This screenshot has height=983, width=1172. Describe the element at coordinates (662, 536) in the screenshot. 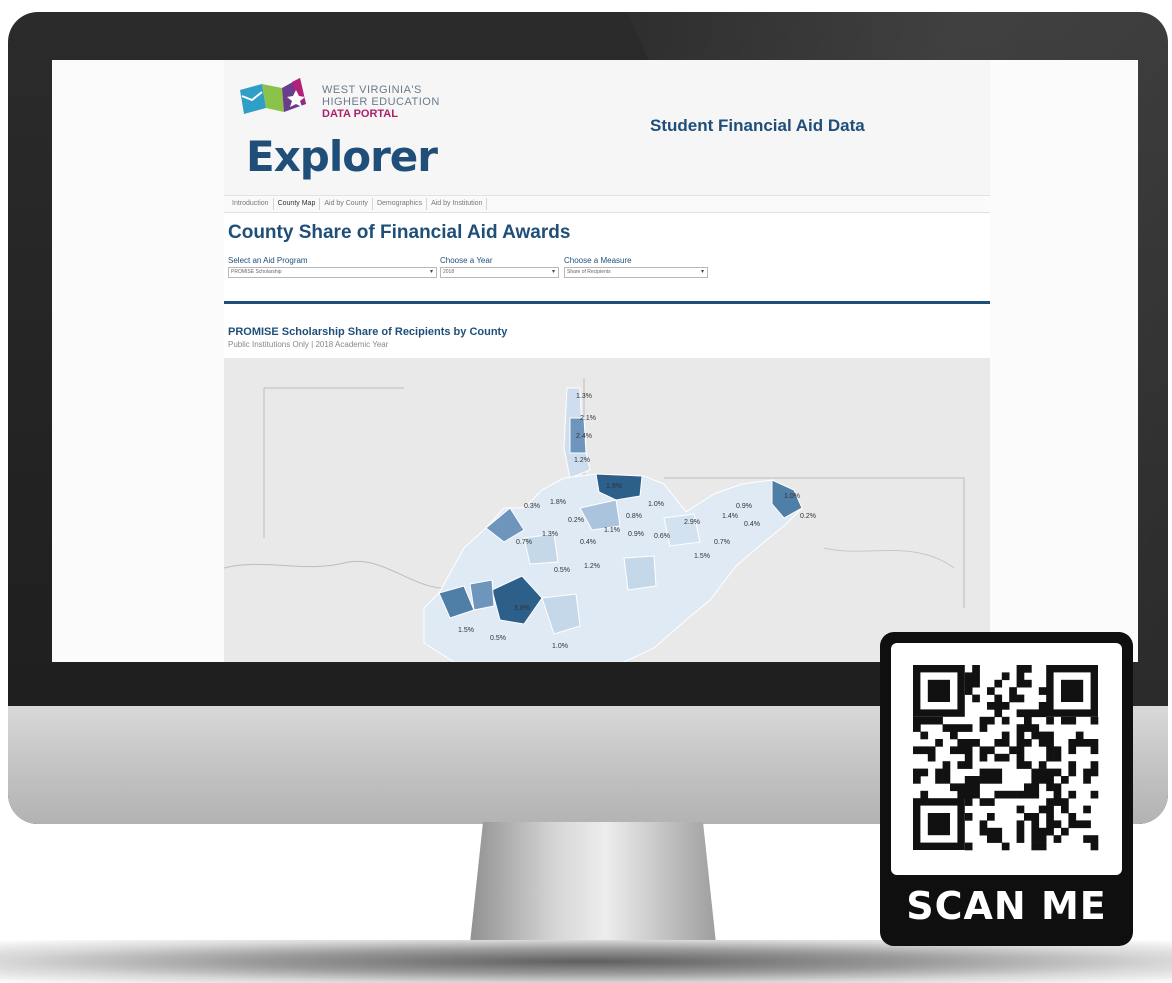

I see `county-share-label: 0.6%` at that location.